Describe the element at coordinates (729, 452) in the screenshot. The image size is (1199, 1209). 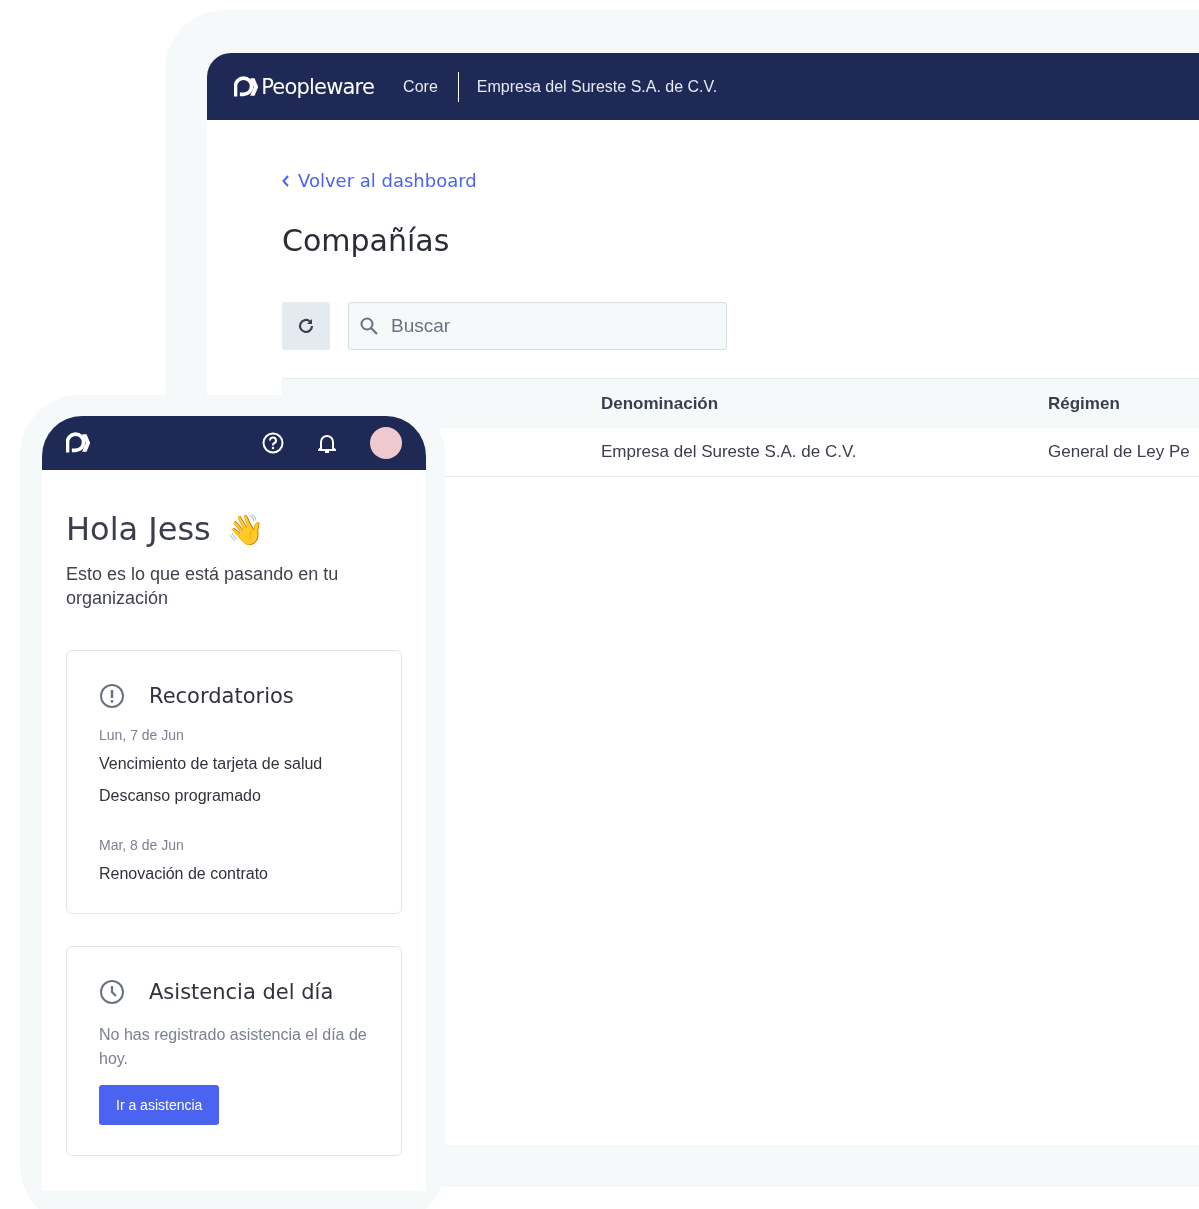
I see `table-cell-text: Empresa del Sureste S.A. de C.V.` at that location.